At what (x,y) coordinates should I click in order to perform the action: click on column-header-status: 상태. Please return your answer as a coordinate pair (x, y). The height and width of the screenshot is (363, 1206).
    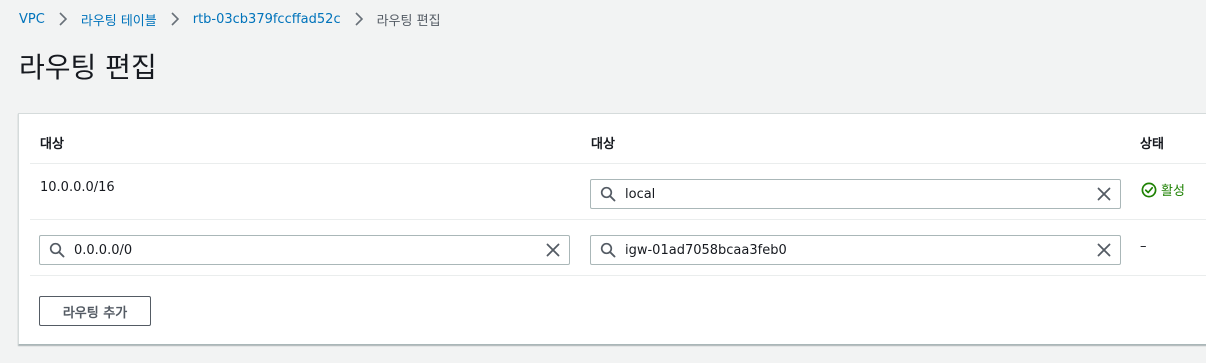
    Looking at the image, I should click on (1152, 144).